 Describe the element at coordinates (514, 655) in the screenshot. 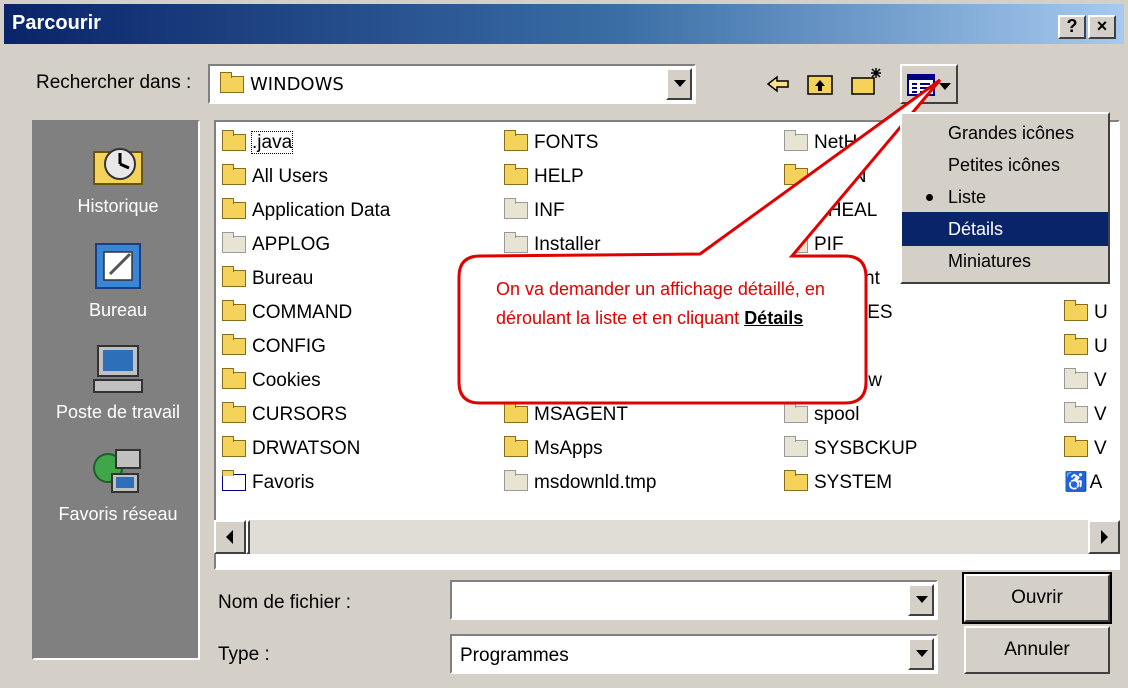

I see `type-value: Programmes` at that location.